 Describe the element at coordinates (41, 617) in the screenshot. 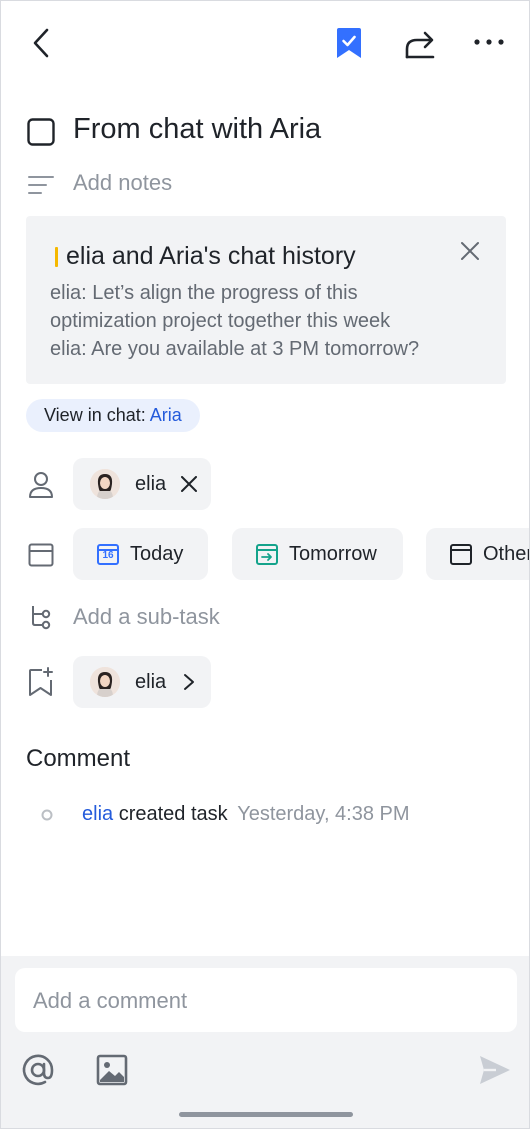

I see `subtask-icon` at that location.